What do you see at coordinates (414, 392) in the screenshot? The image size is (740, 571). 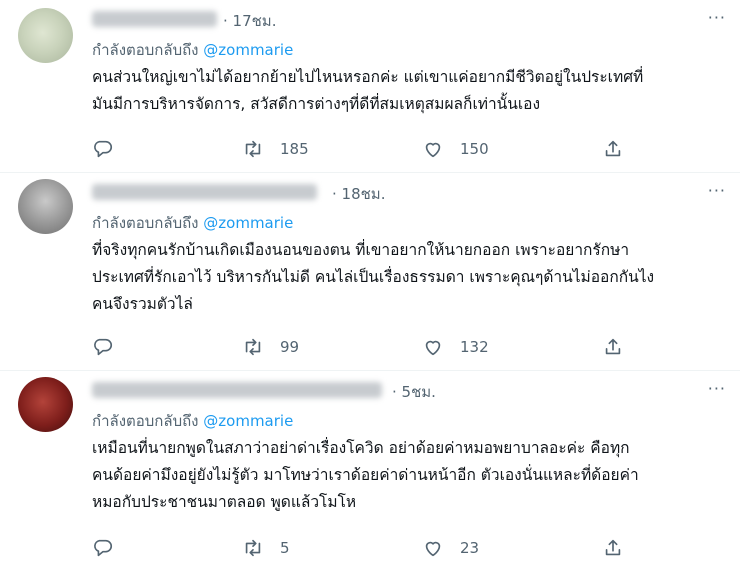 I see `timestamp: · 5ชม.` at bounding box center [414, 392].